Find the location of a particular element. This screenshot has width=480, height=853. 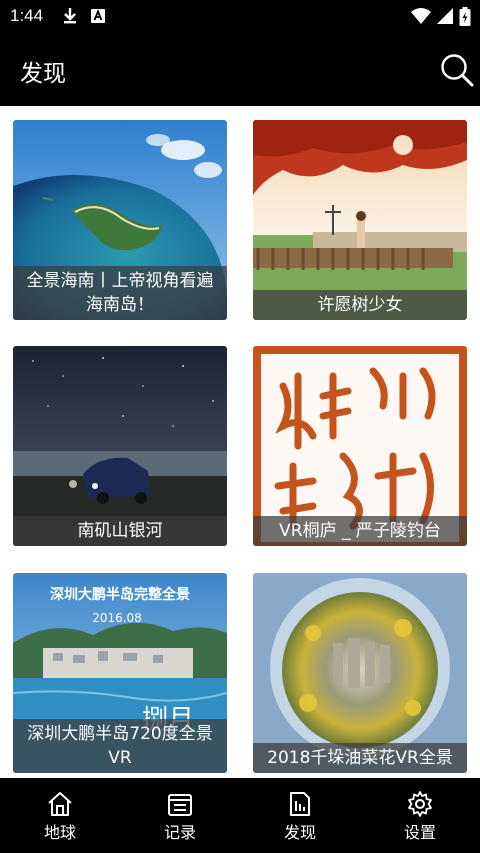

nav-item-discover: 发现 is located at coordinates (300, 815).